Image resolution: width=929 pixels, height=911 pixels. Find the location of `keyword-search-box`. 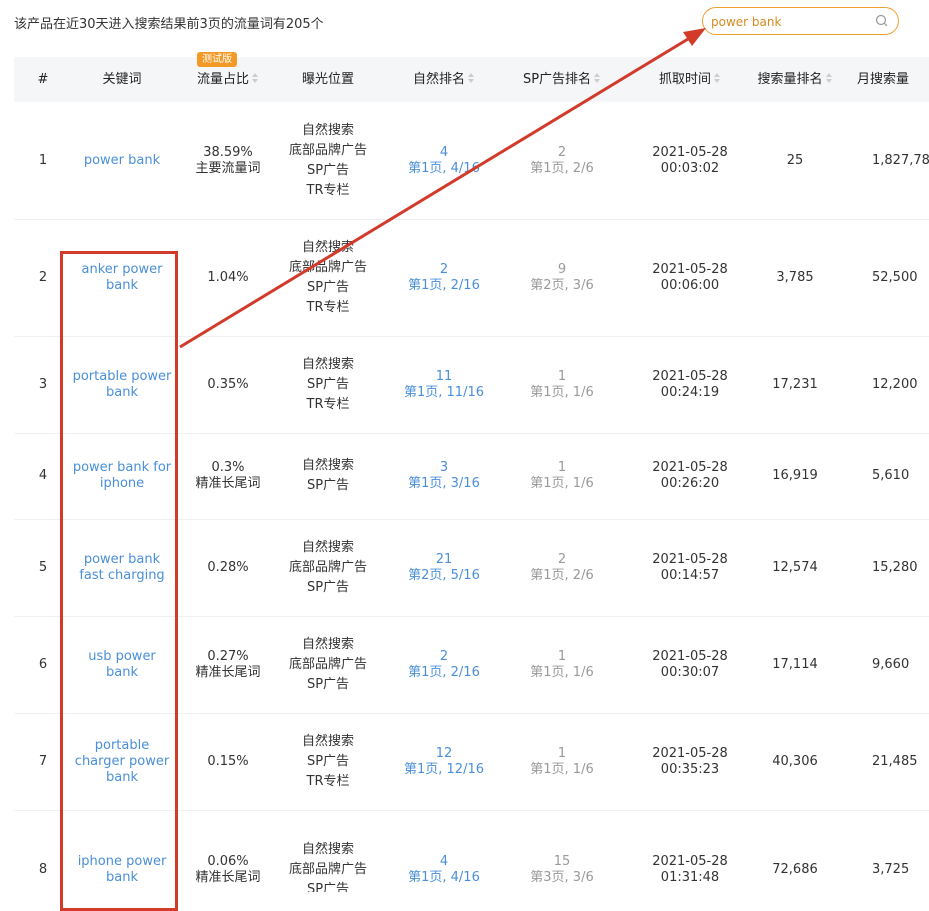

keyword-search-box is located at coordinates (800, 21).